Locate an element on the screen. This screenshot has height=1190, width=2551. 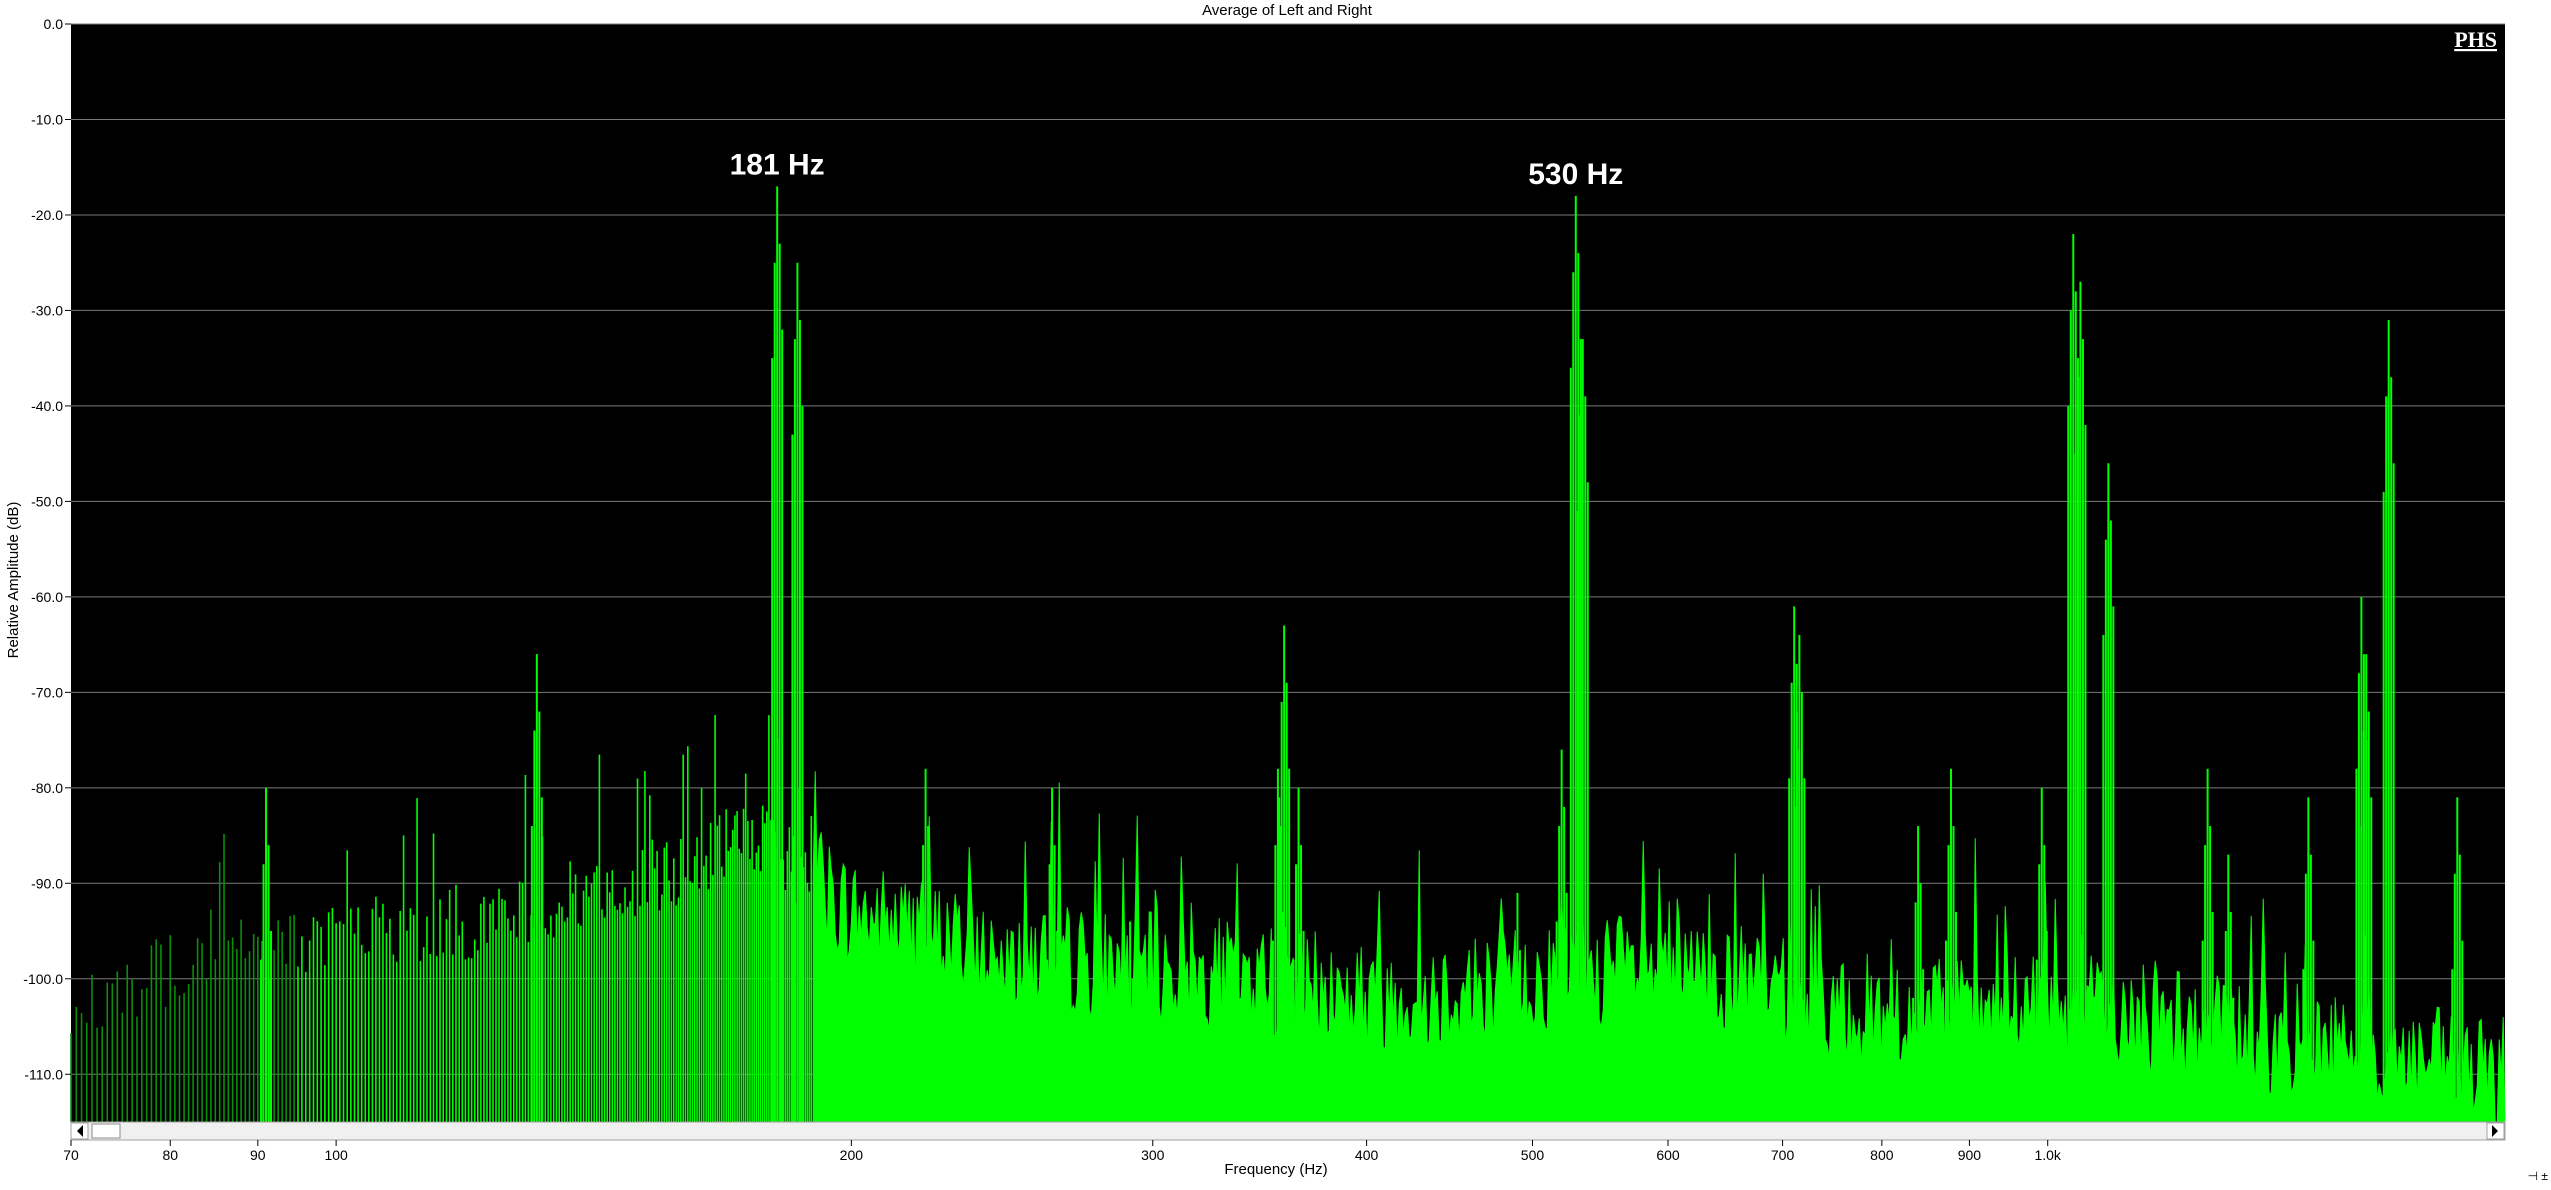
x-axis-label: Frequency (Hz) is located at coordinates (1275, 1169).